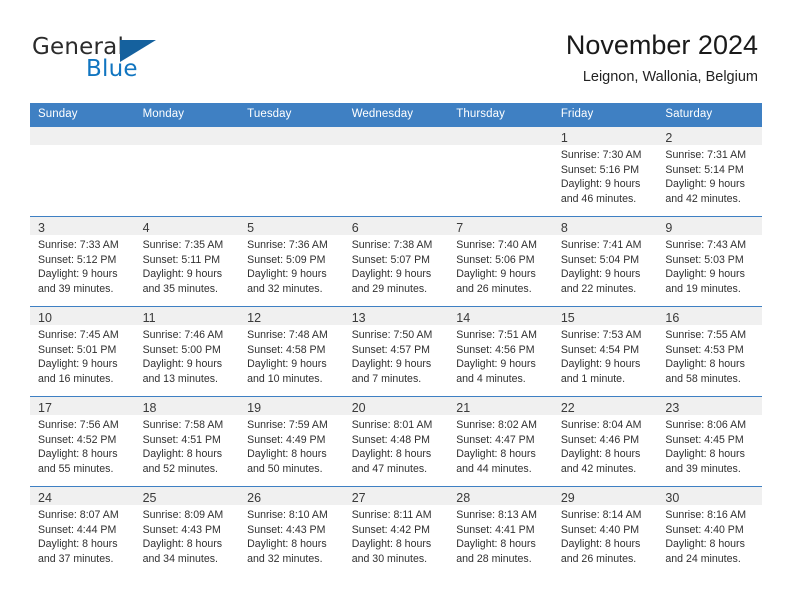 The height and width of the screenshot is (612, 792). What do you see at coordinates (183, 335) in the screenshot?
I see `sunrise-time: Sunrise: 7:46 AM` at bounding box center [183, 335].